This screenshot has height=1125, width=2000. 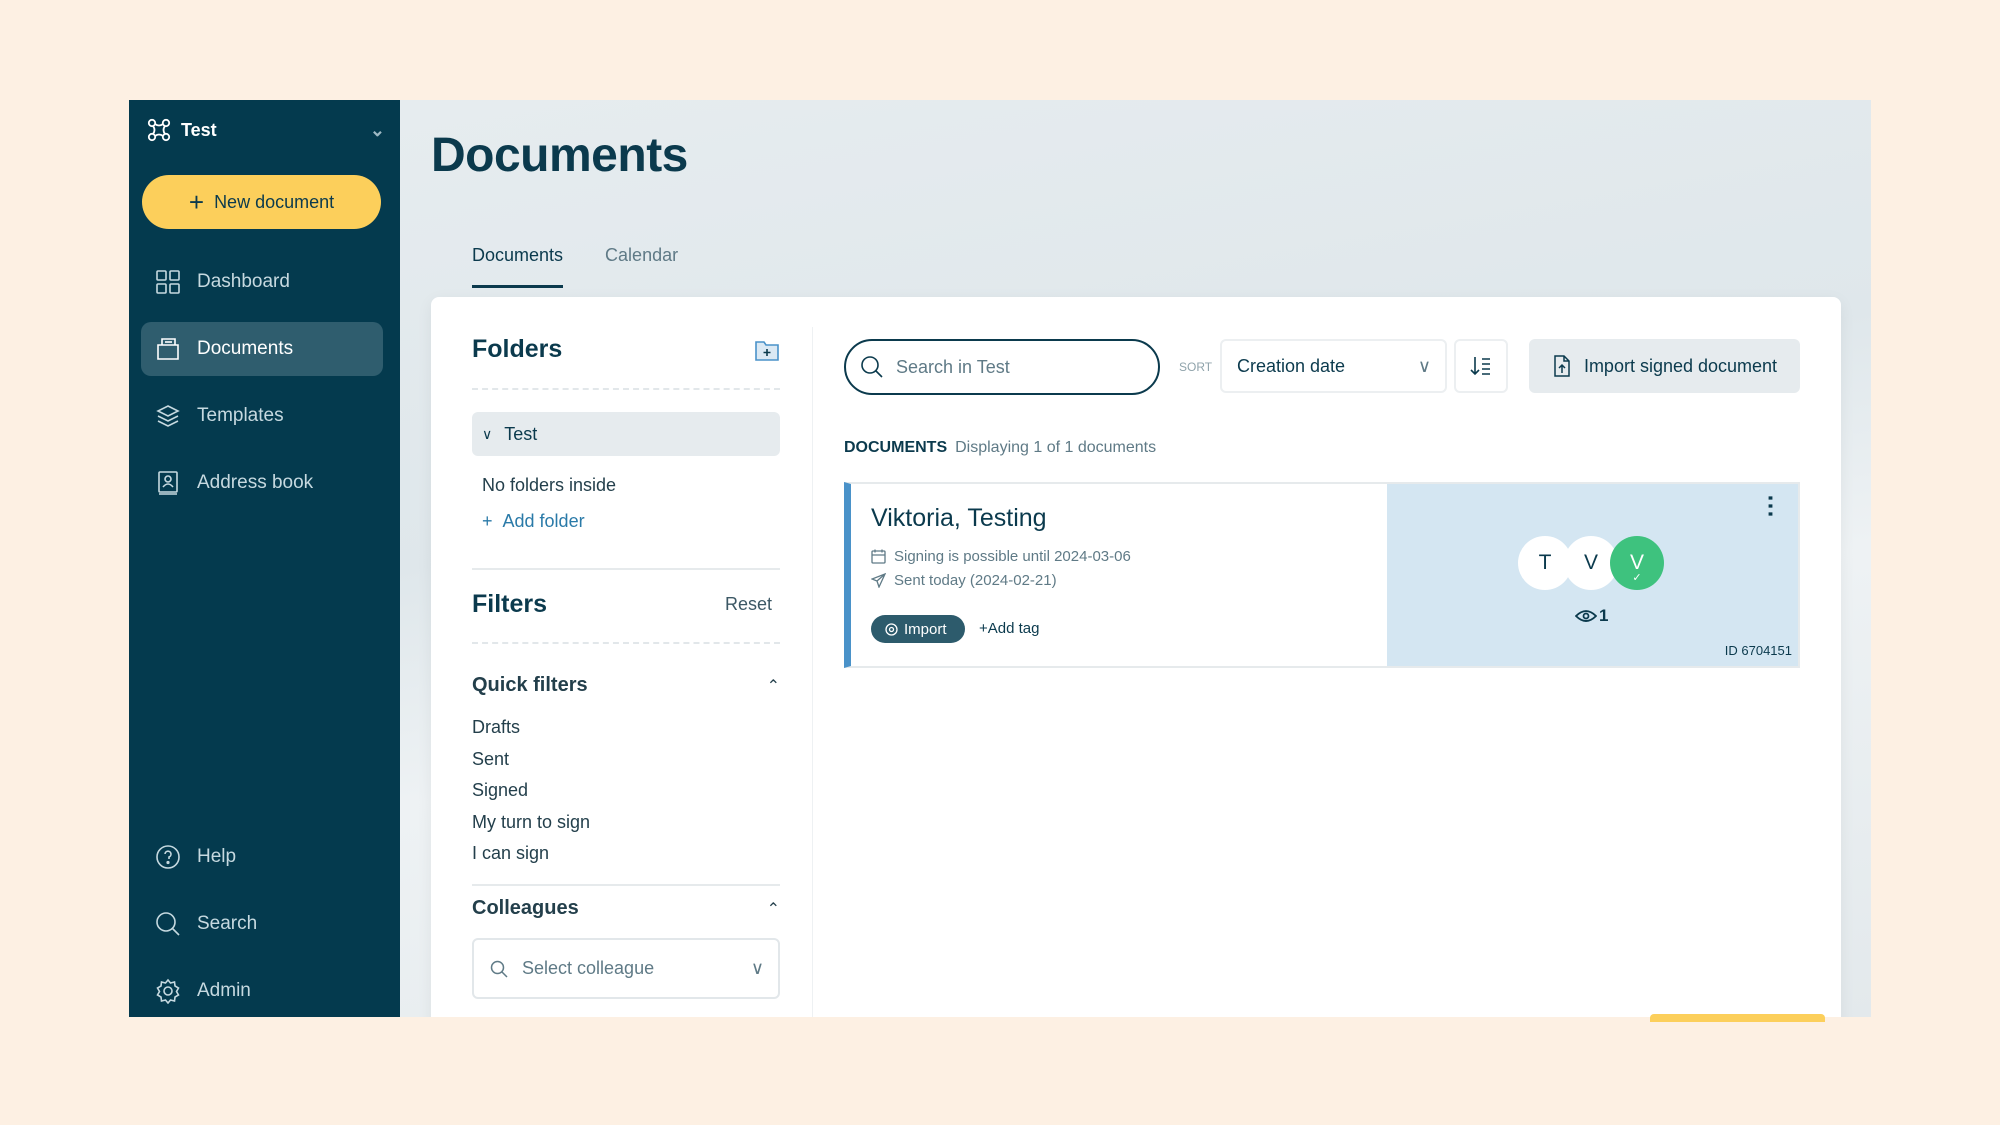 What do you see at coordinates (168, 349) in the screenshot?
I see `folder-icon` at bounding box center [168, 349].